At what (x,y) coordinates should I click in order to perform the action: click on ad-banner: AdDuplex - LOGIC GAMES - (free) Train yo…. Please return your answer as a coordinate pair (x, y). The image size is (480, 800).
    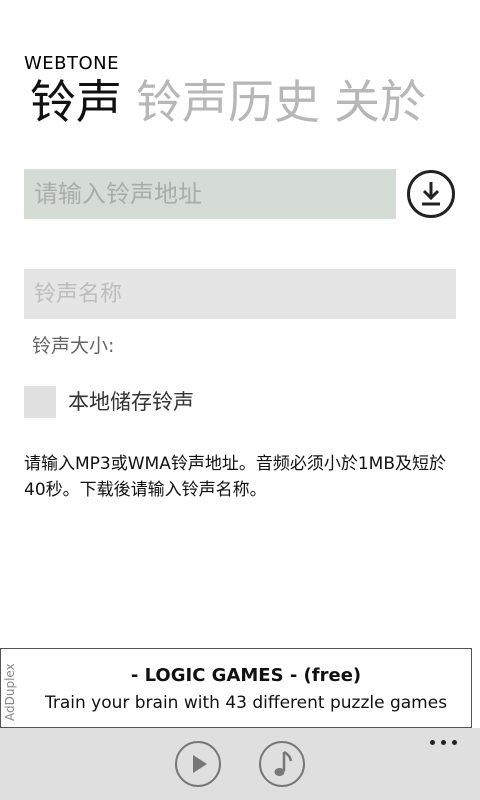
    Looking at the image, I should click on (236, 688).